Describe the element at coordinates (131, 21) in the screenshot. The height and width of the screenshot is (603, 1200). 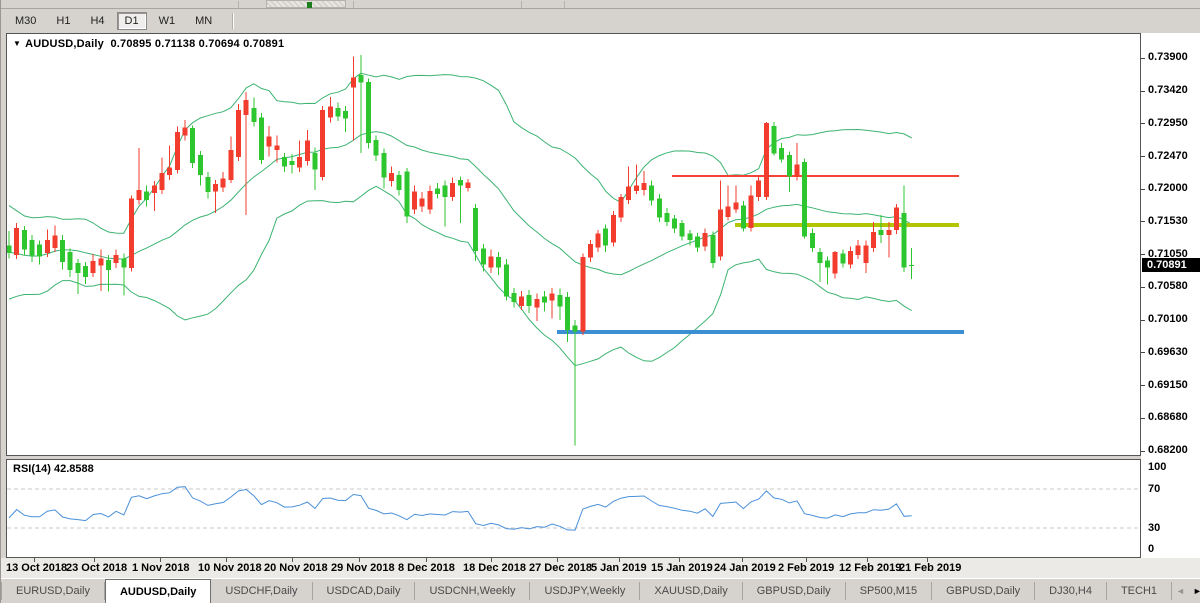
I see `timeframe-button-d1: D1` at that location.